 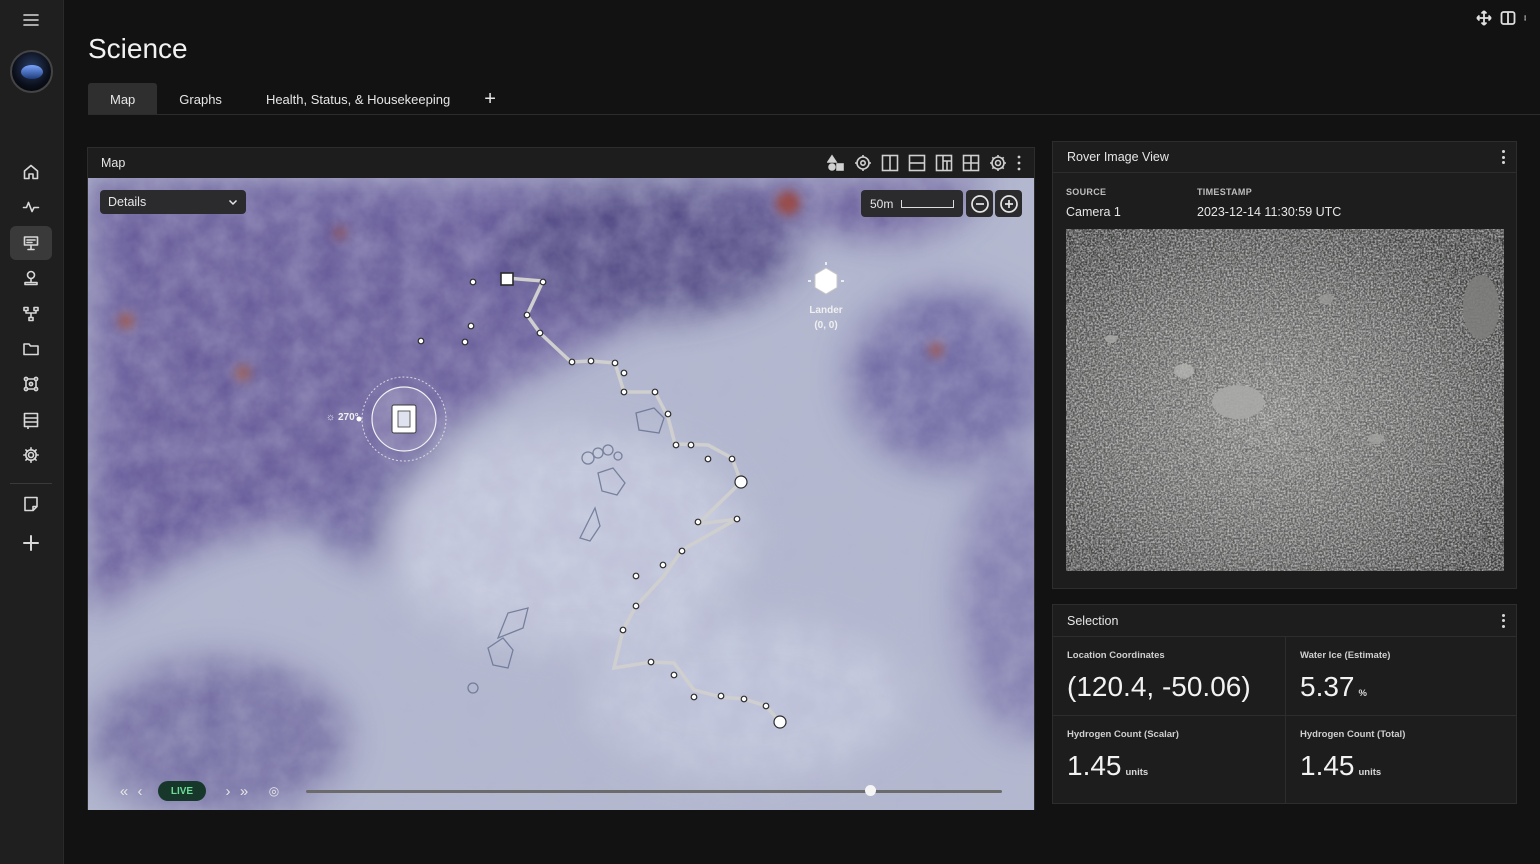 I want to click on timeline-track, so click(x=654, y=791).